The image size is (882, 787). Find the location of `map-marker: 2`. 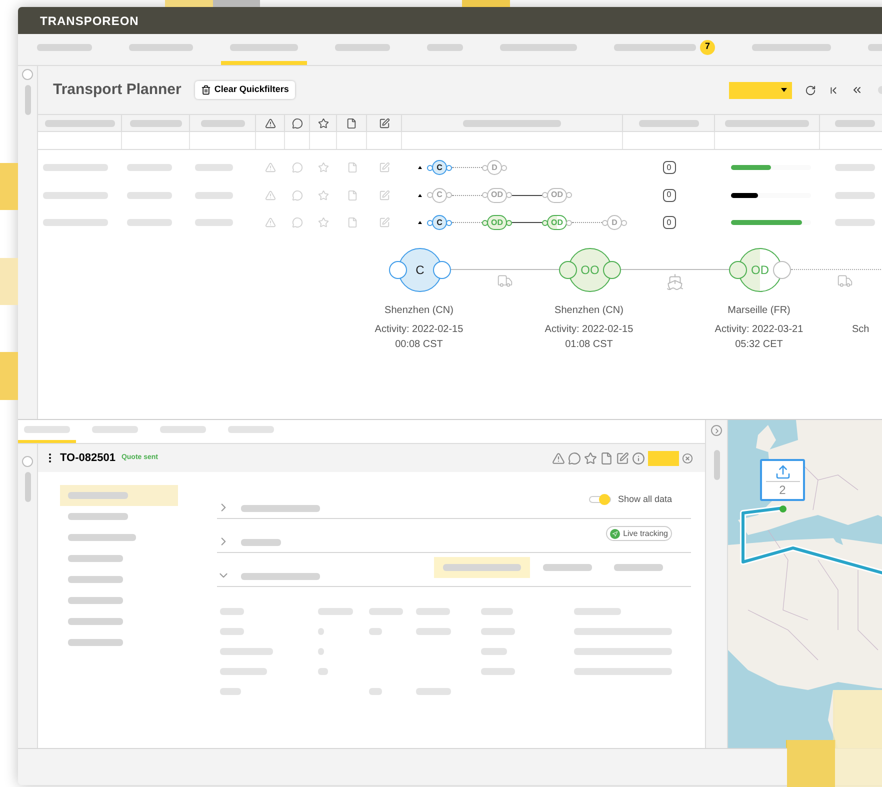

map-marker: 2 is located at coordinates (782, 480).